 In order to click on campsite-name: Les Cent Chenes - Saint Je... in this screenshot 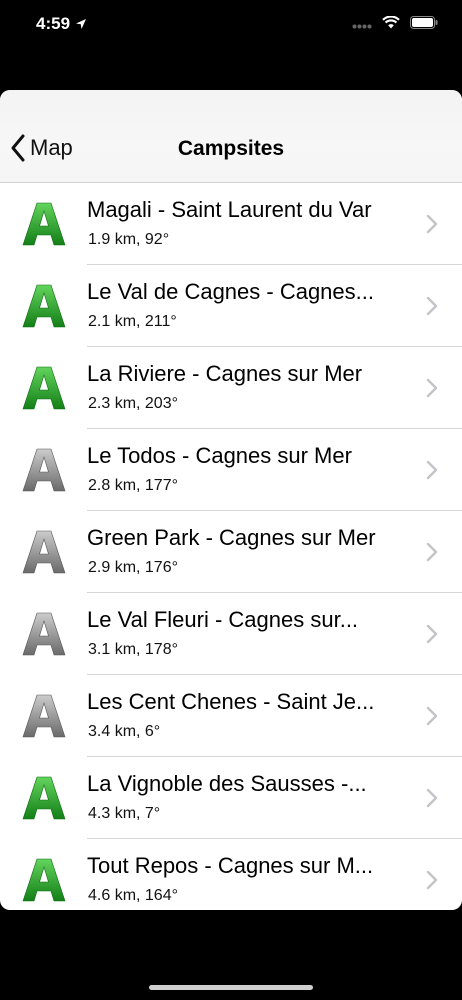, I will do `click(231, 701)`.